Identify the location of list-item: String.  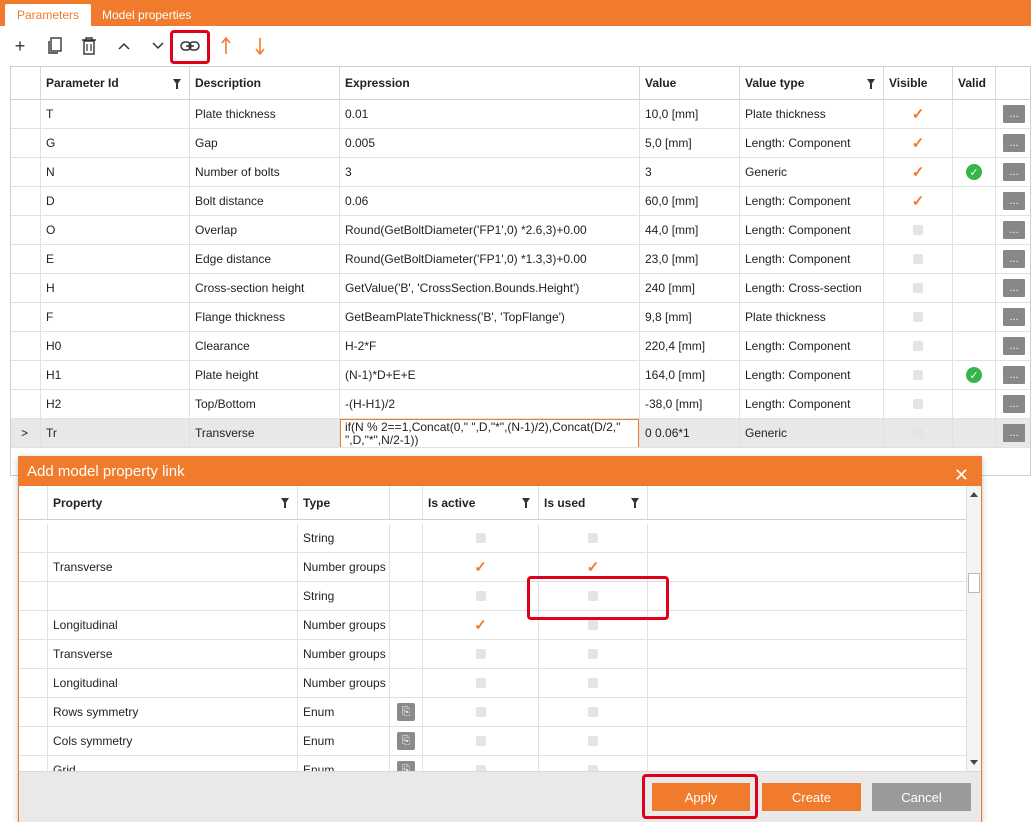
(492, 538).